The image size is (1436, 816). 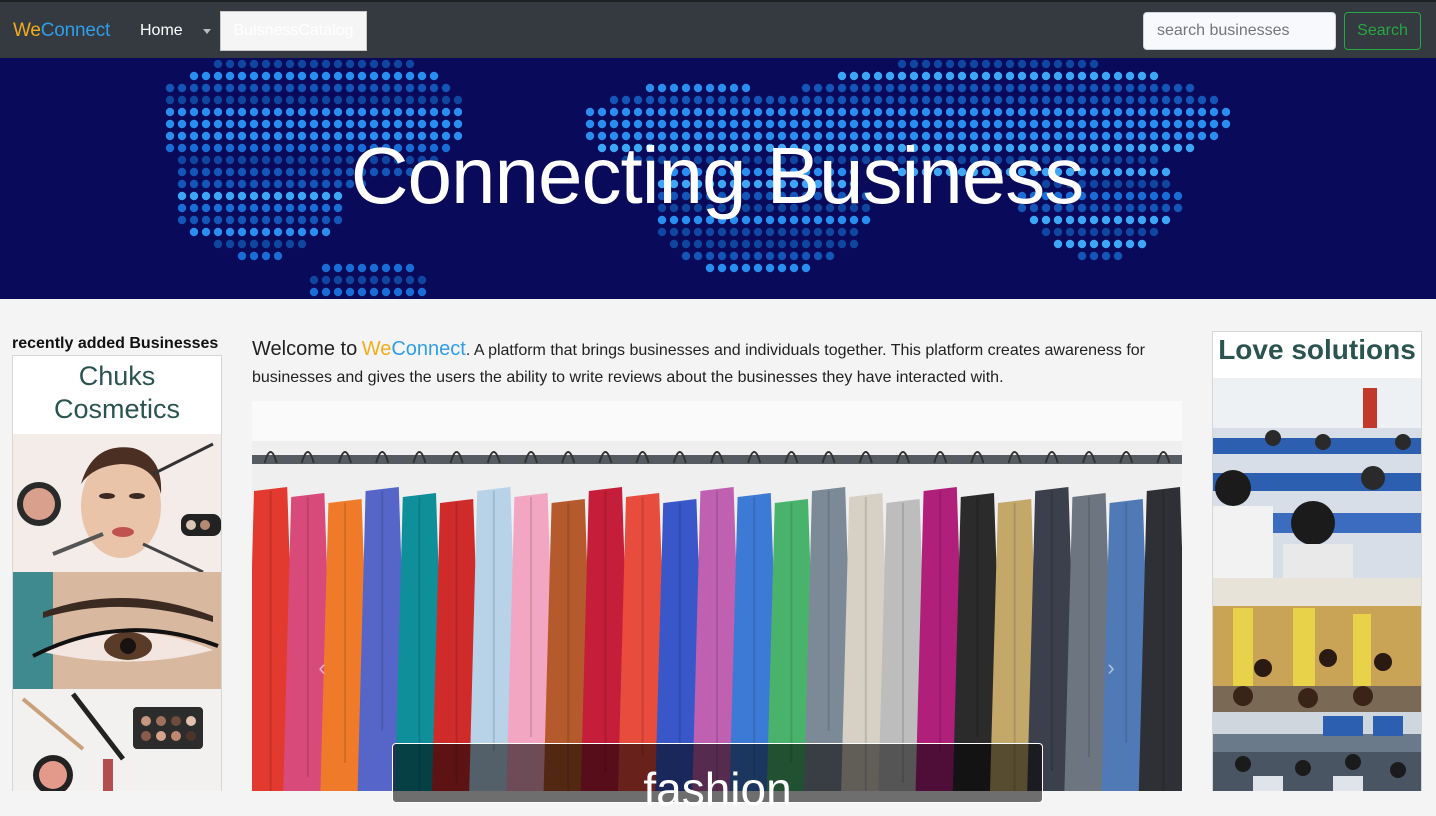 I want to click on chevron-left-icon: ‹, so click(x=322, y=668).